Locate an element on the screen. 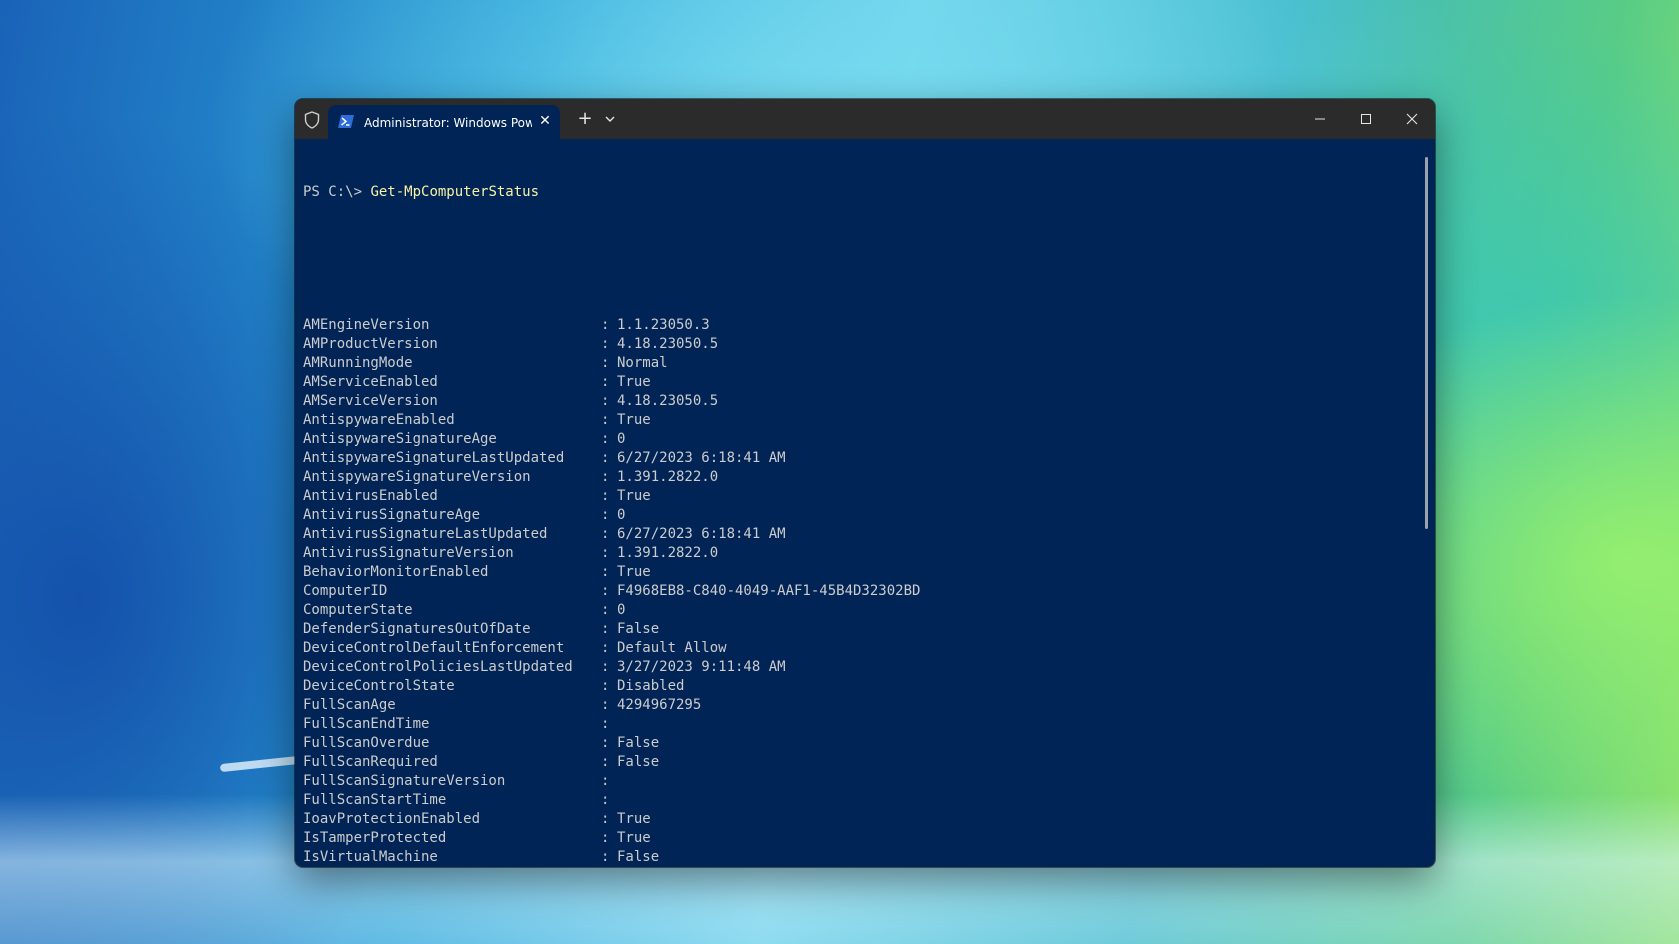  status-row: AMEngineVersion:1.1.23050.3 is located at coordinates (858, 325).